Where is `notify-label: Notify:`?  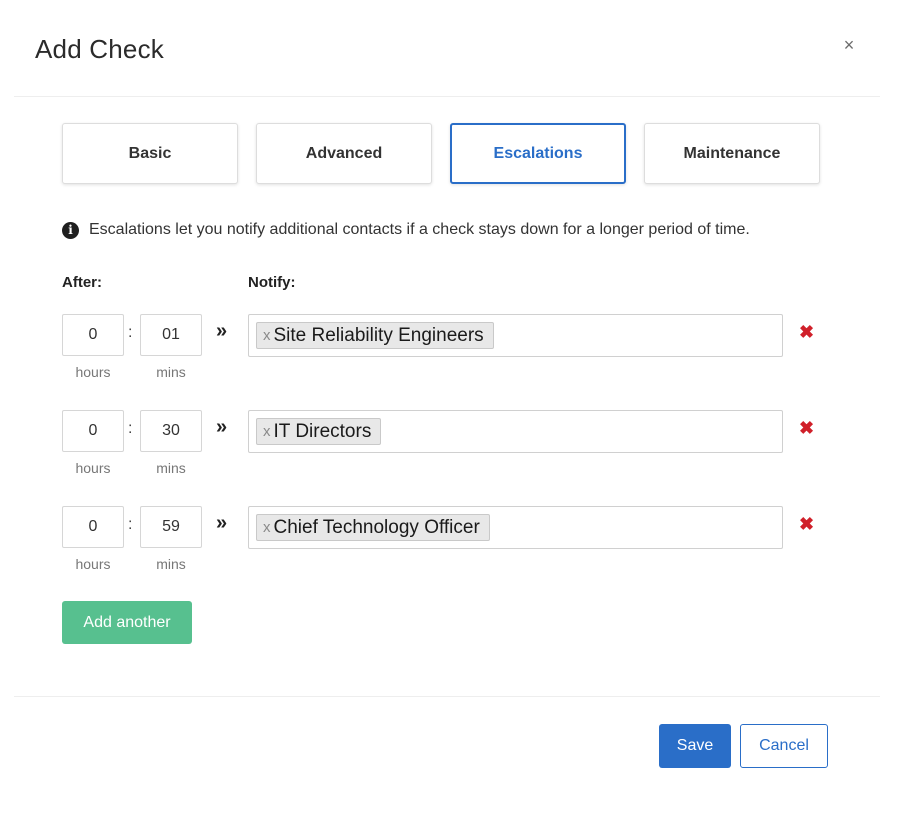
notify-label: Notify: is located at coordinates (272, 282).